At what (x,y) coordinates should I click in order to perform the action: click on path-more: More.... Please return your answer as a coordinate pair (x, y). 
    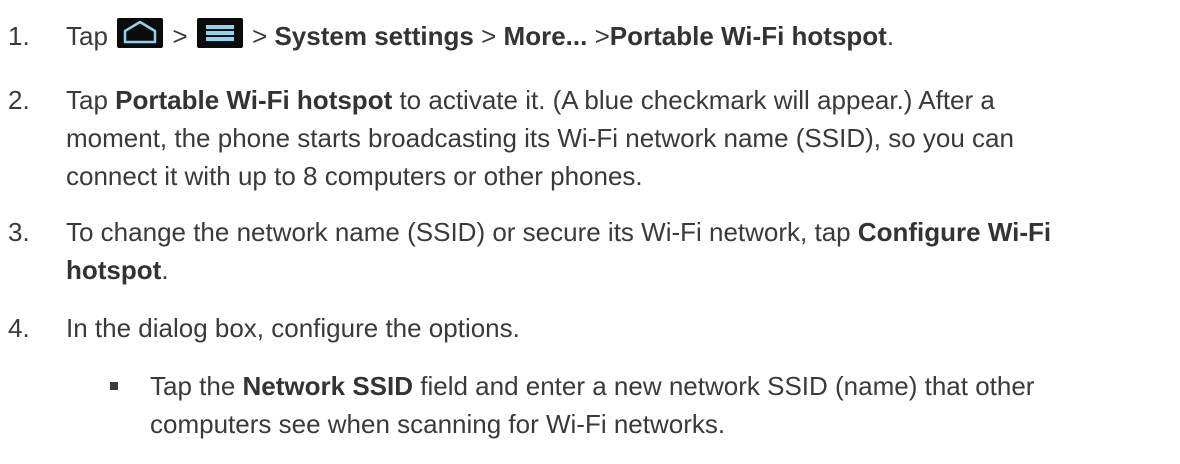
    Looking at the image, I should click on (545, 36).